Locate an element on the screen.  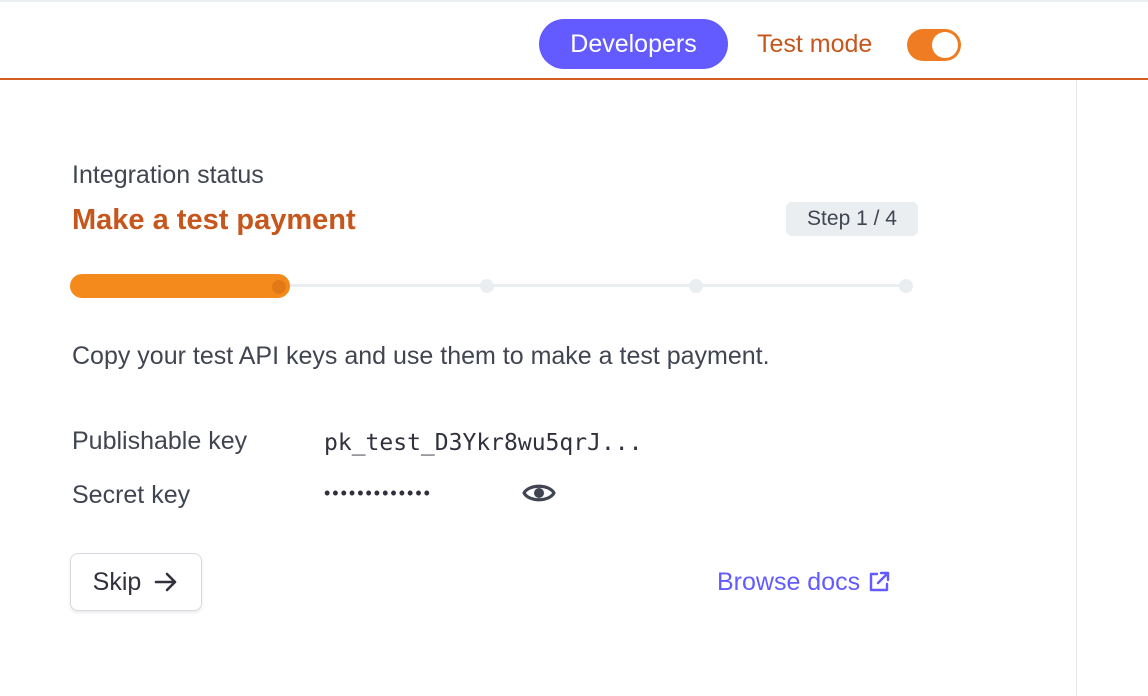
toggle-knob is located at coordinates (945, 45).